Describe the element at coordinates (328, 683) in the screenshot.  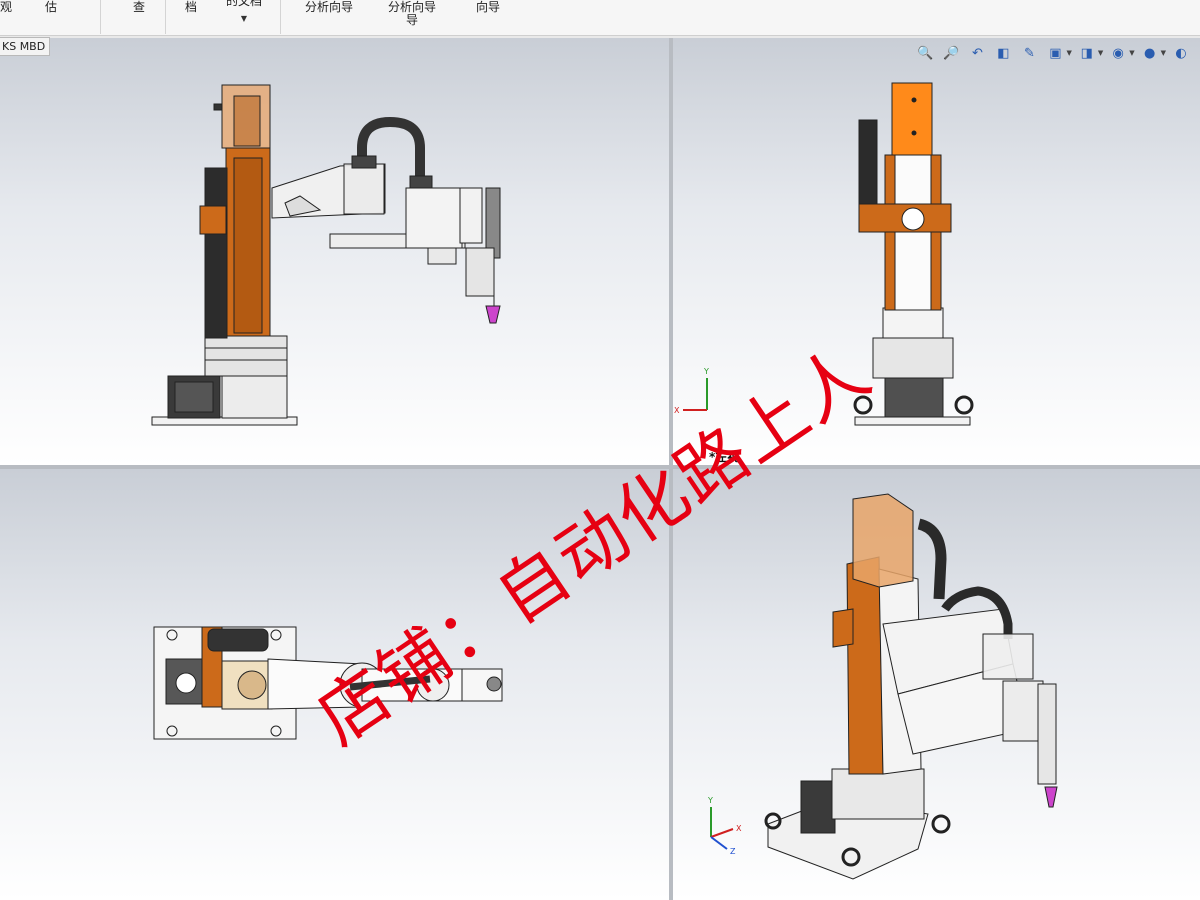
I see `top-view-drawing` at that location.